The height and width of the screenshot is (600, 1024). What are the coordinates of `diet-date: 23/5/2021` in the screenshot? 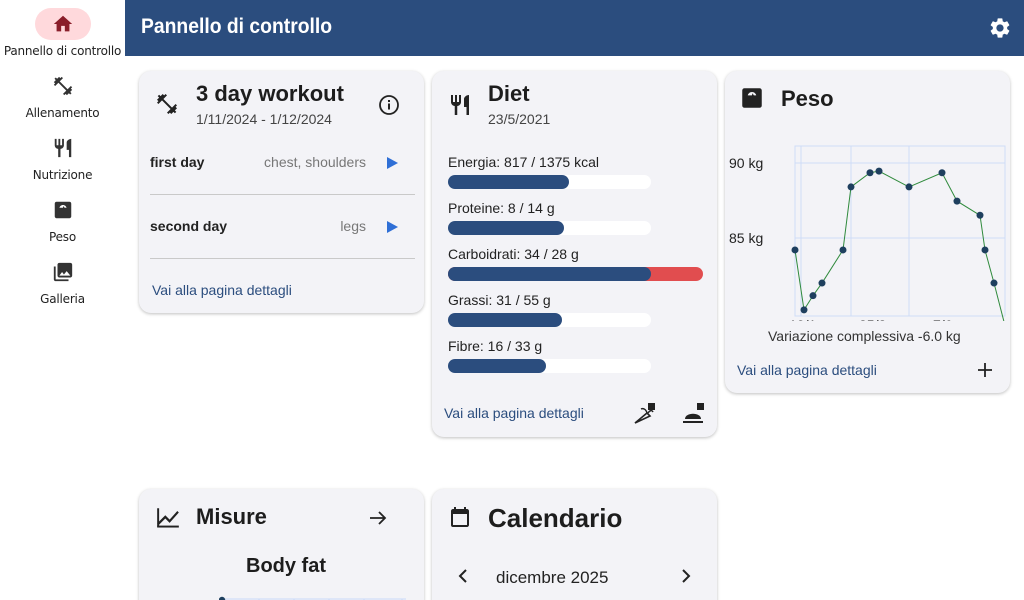 It's located at (519, 119).